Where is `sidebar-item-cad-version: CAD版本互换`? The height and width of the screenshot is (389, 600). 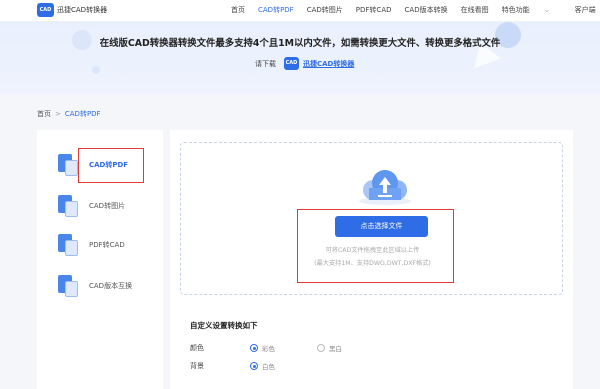
sidebar-item-cad-version: CAD版本互换 is located at coordinates (95, 286).